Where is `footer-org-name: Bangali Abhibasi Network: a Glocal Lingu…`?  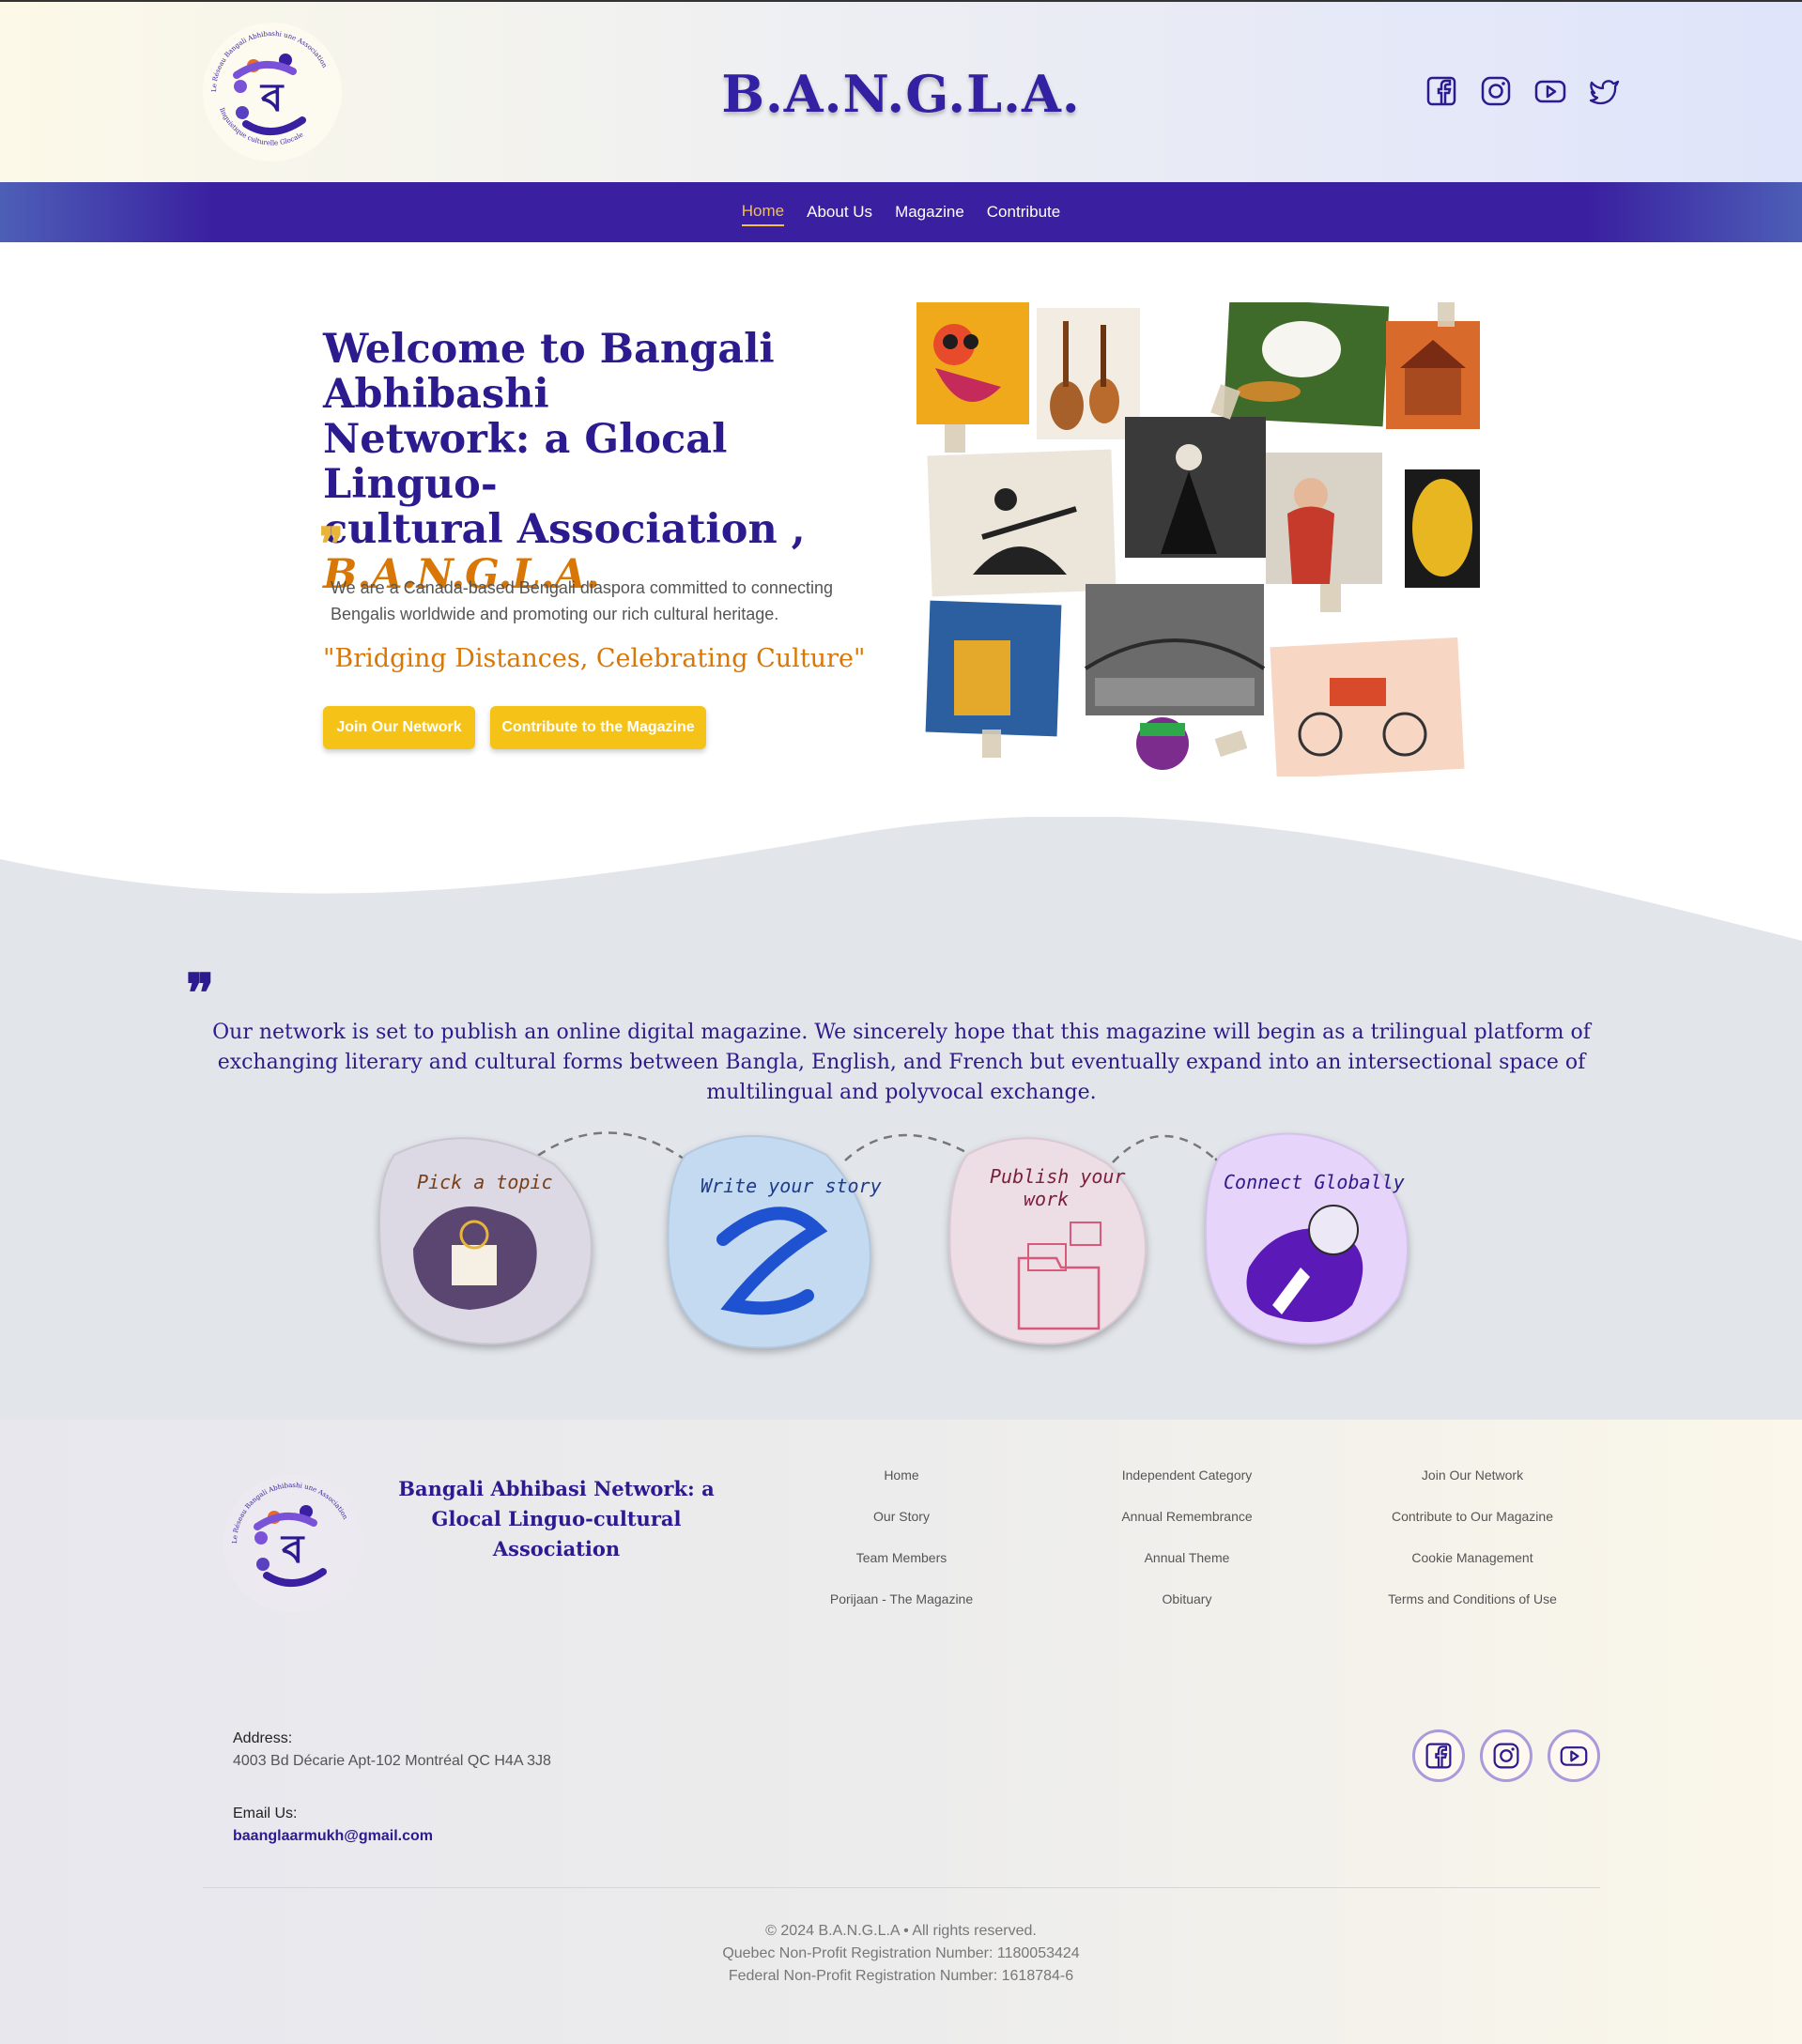
footer-org-name: Bangali Abhibasi Network: a Glocal Lingu… is located at coordinates (556, 1518).